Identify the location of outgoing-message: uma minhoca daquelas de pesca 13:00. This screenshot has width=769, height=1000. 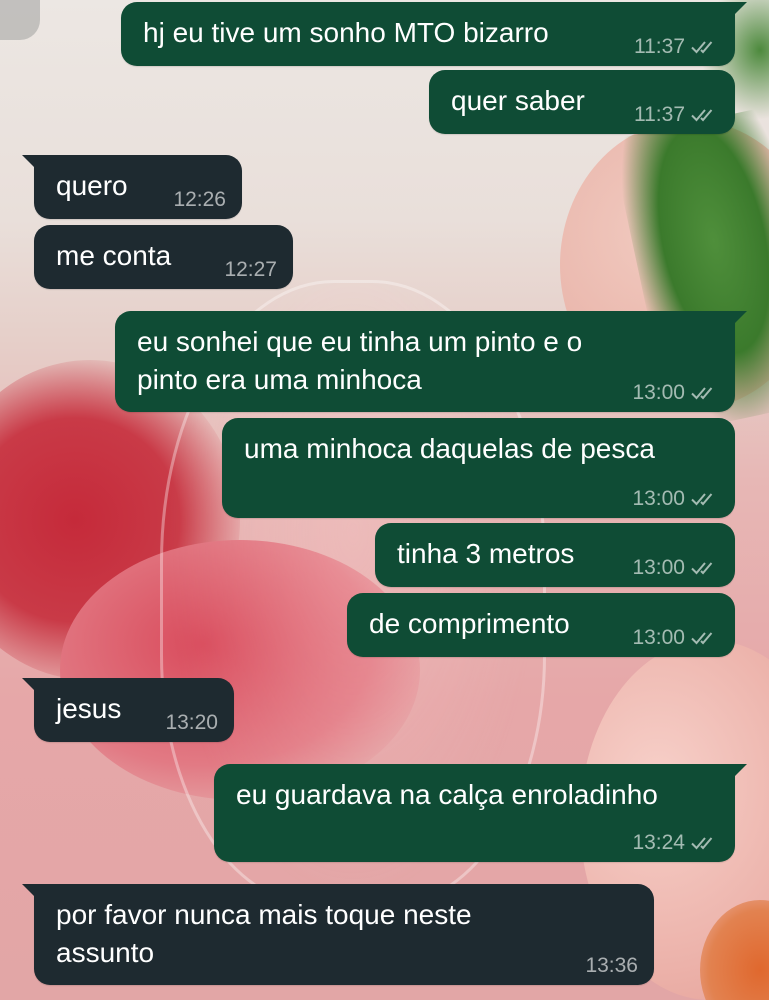
(478, 468).